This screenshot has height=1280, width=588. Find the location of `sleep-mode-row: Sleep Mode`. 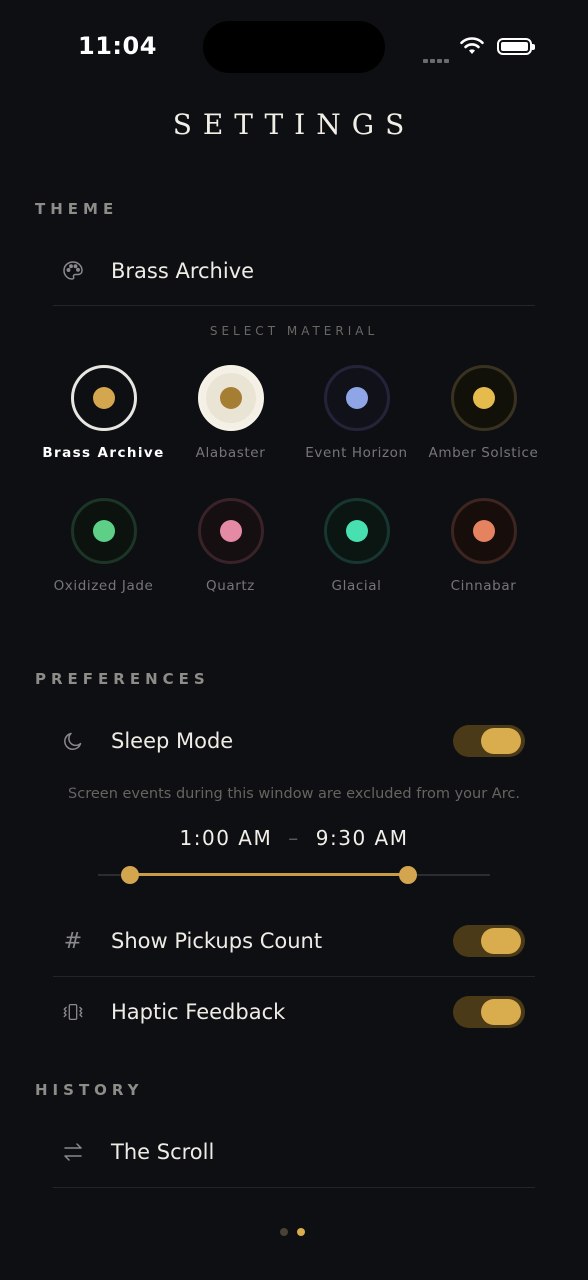

sleep-mode-row: Sleep Mode is located at coordinates (294, 741).